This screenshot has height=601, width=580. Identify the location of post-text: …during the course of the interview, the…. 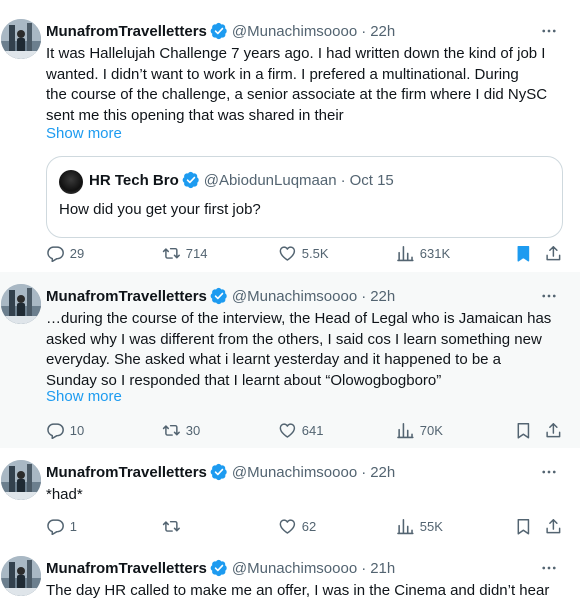
(306, 350).